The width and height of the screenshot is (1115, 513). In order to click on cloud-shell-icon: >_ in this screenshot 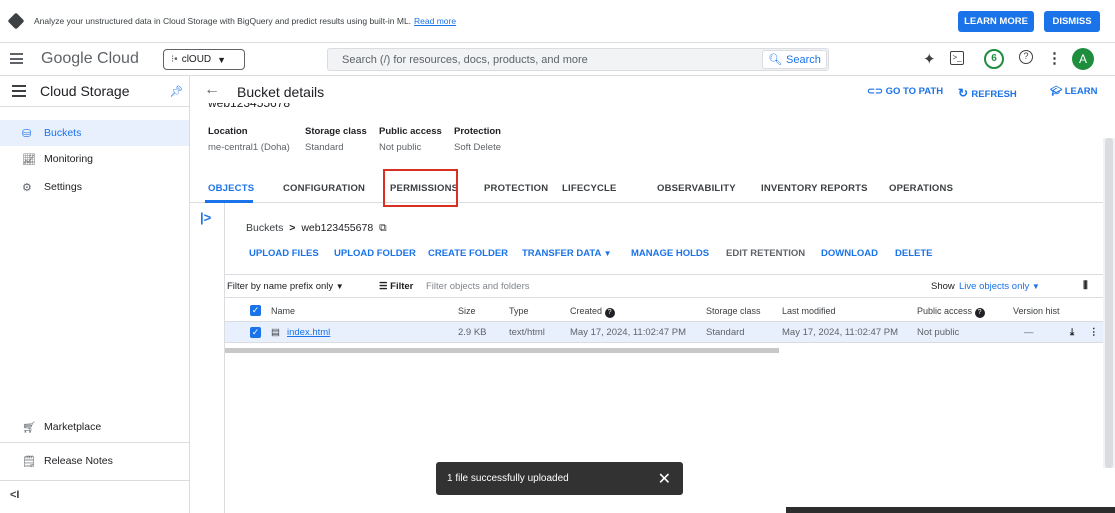, I will do `click(957, 58)`.